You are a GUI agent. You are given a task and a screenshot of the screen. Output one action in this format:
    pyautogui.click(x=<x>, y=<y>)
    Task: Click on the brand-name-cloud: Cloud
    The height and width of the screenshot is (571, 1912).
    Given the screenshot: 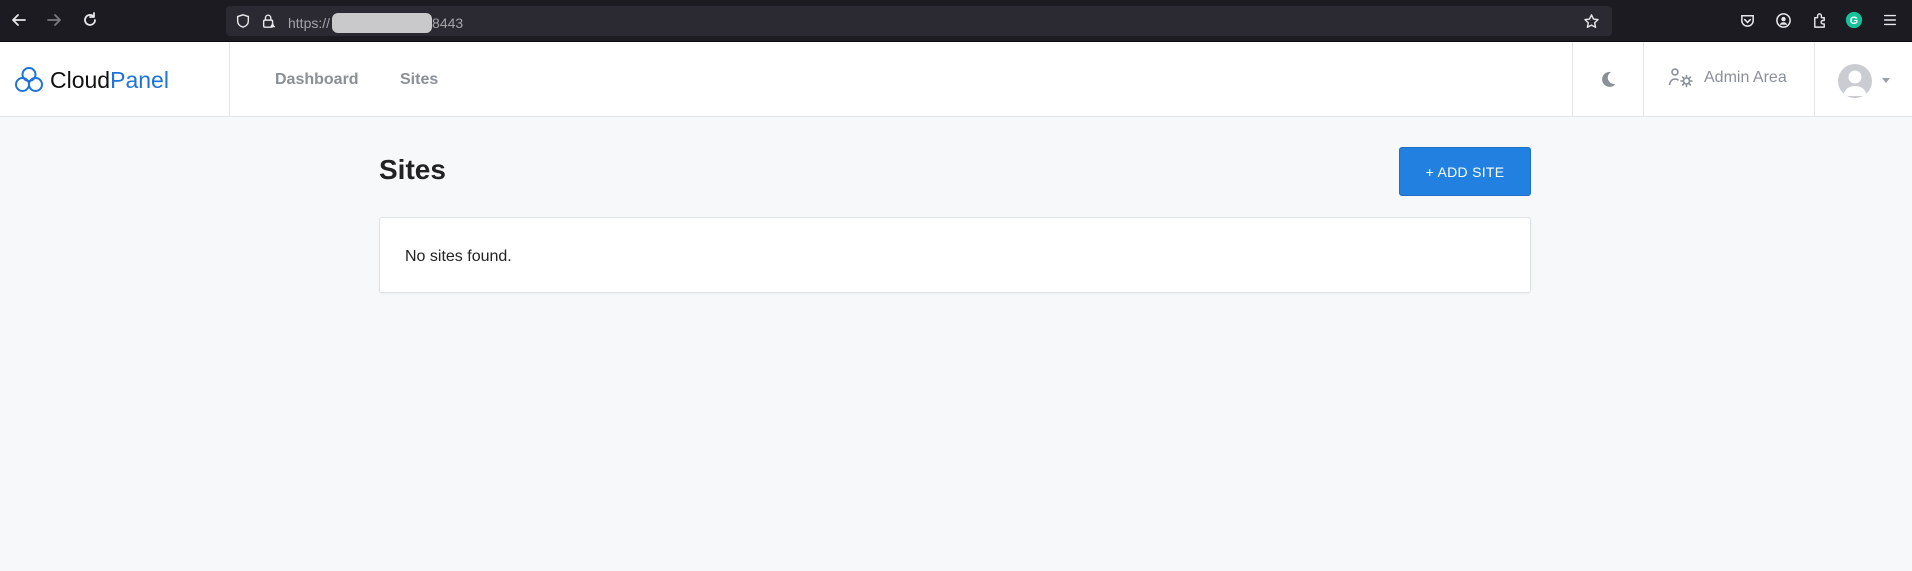 What is the action you would take?
    pyautogui.click(x=80, y=79)
    